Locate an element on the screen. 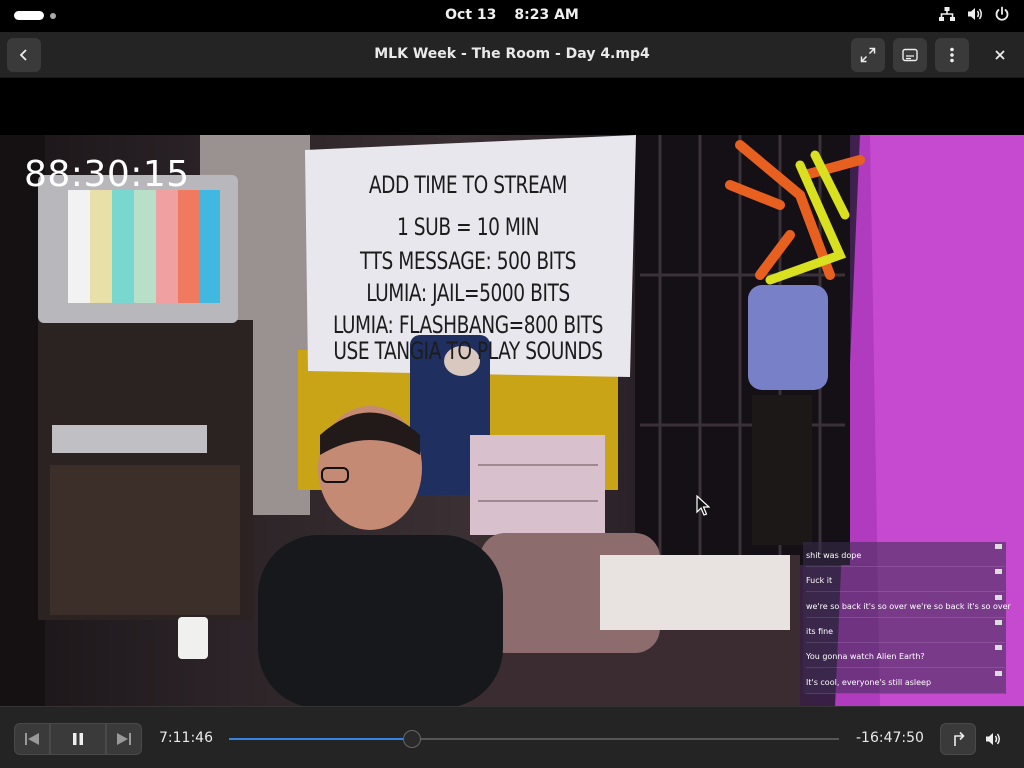 This screenshot has width=1024, height=768. subtitles-button is located at coordinates (910, 55).